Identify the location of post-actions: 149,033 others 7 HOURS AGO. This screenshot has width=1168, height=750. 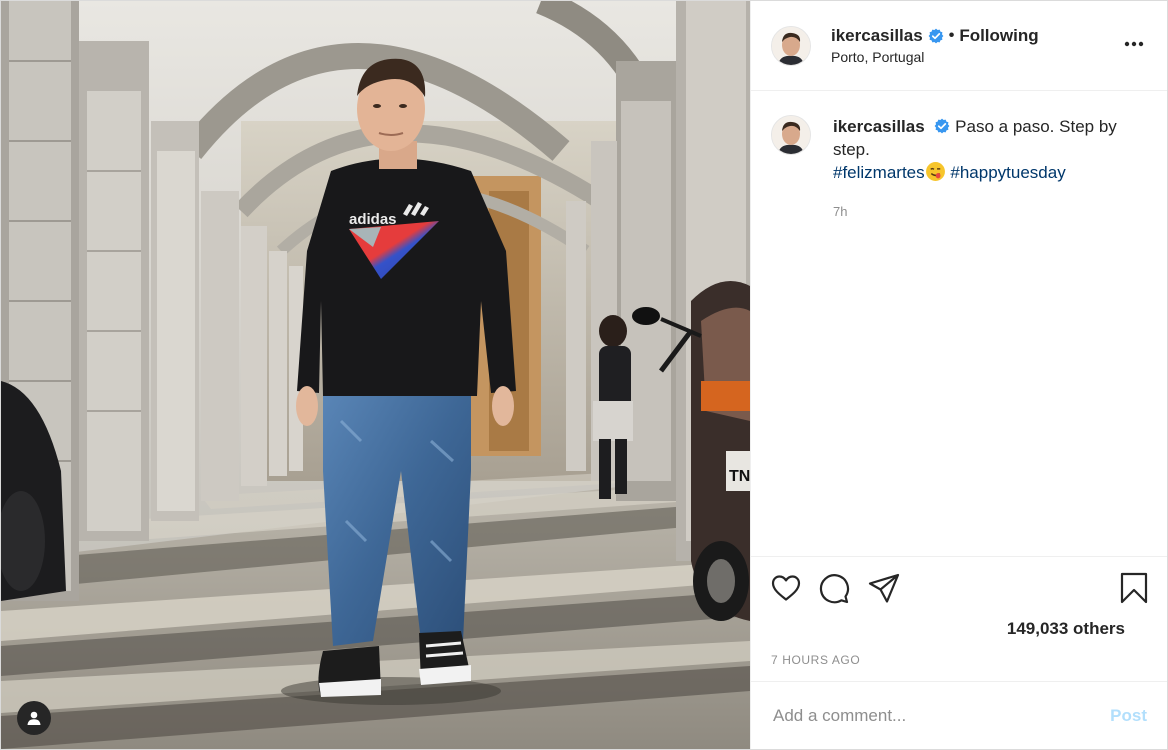
(959, 618).